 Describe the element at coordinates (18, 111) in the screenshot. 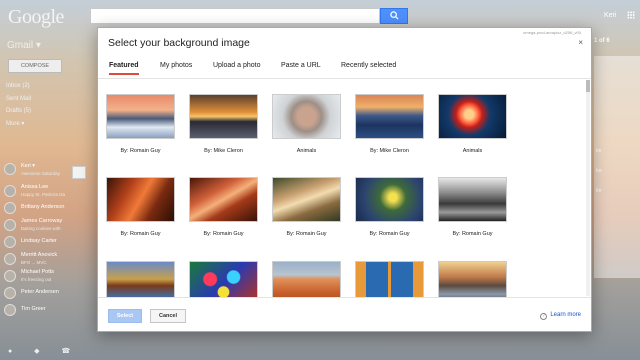

I see `nav-drafts: Drafts (5)` at that location.